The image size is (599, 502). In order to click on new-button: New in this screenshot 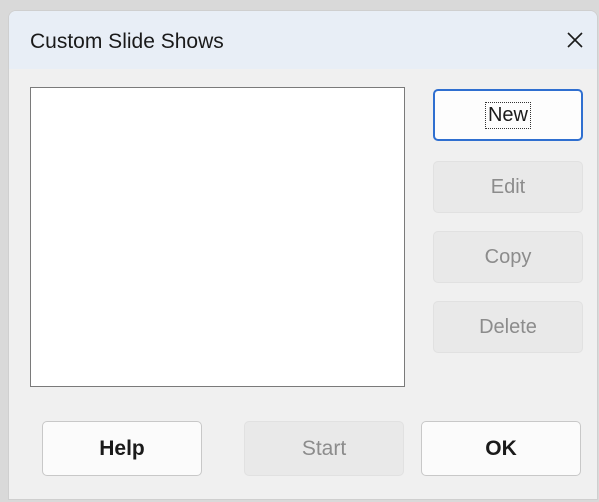, I will do `click(508, 115)`.